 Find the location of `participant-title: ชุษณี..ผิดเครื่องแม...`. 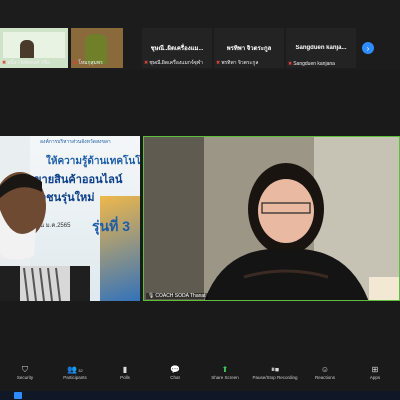

participant-title: ชุษณี..ผิดเครื่องแม... is located at coordinates (177, 49).